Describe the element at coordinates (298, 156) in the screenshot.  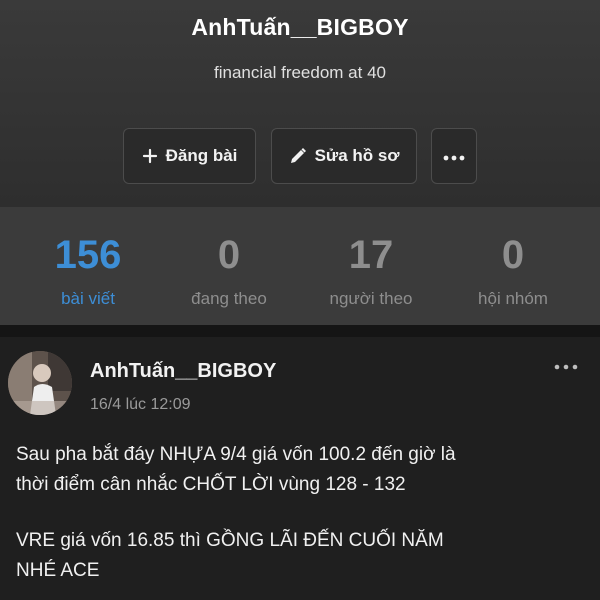
I see `pencil-icon` at that location.